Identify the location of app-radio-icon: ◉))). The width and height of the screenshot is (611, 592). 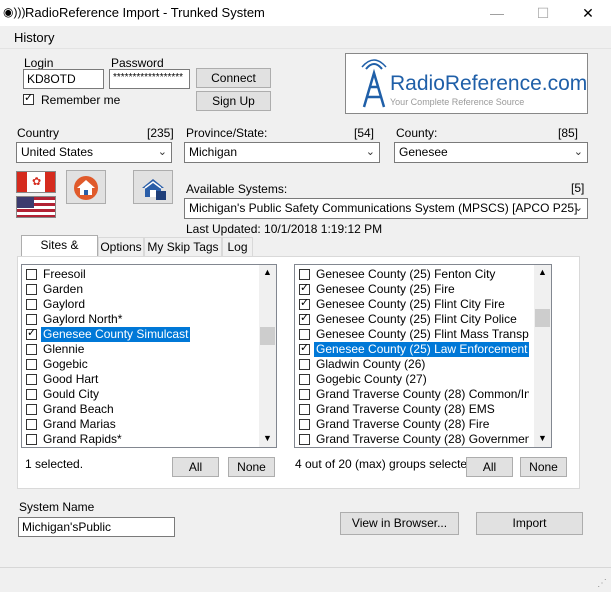
(14, 12).